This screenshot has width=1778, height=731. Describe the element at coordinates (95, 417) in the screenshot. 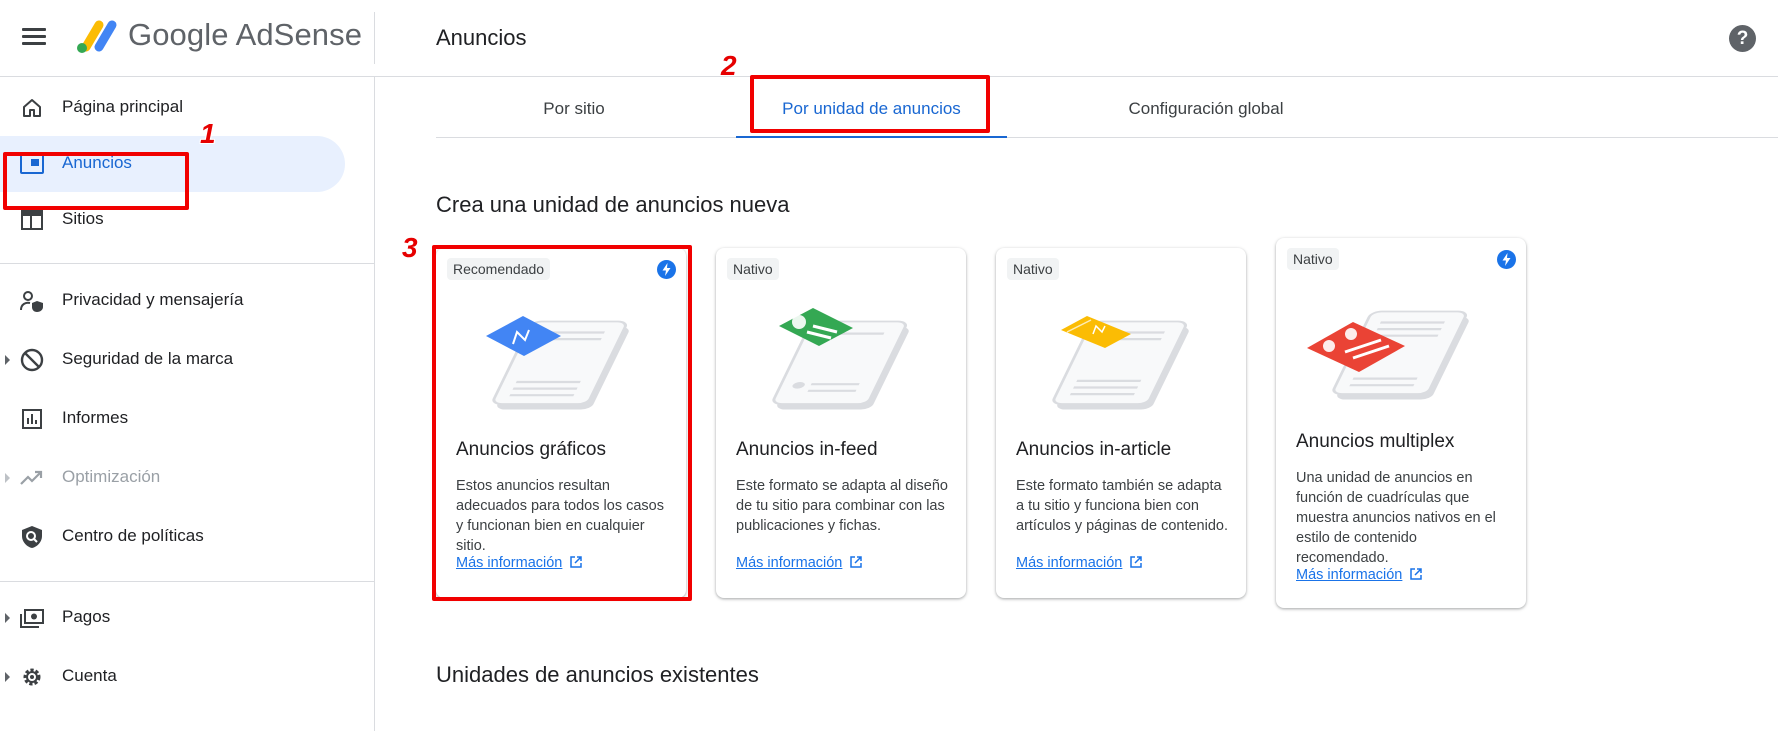

I see `sidebar-item-label: Informes` at that location.